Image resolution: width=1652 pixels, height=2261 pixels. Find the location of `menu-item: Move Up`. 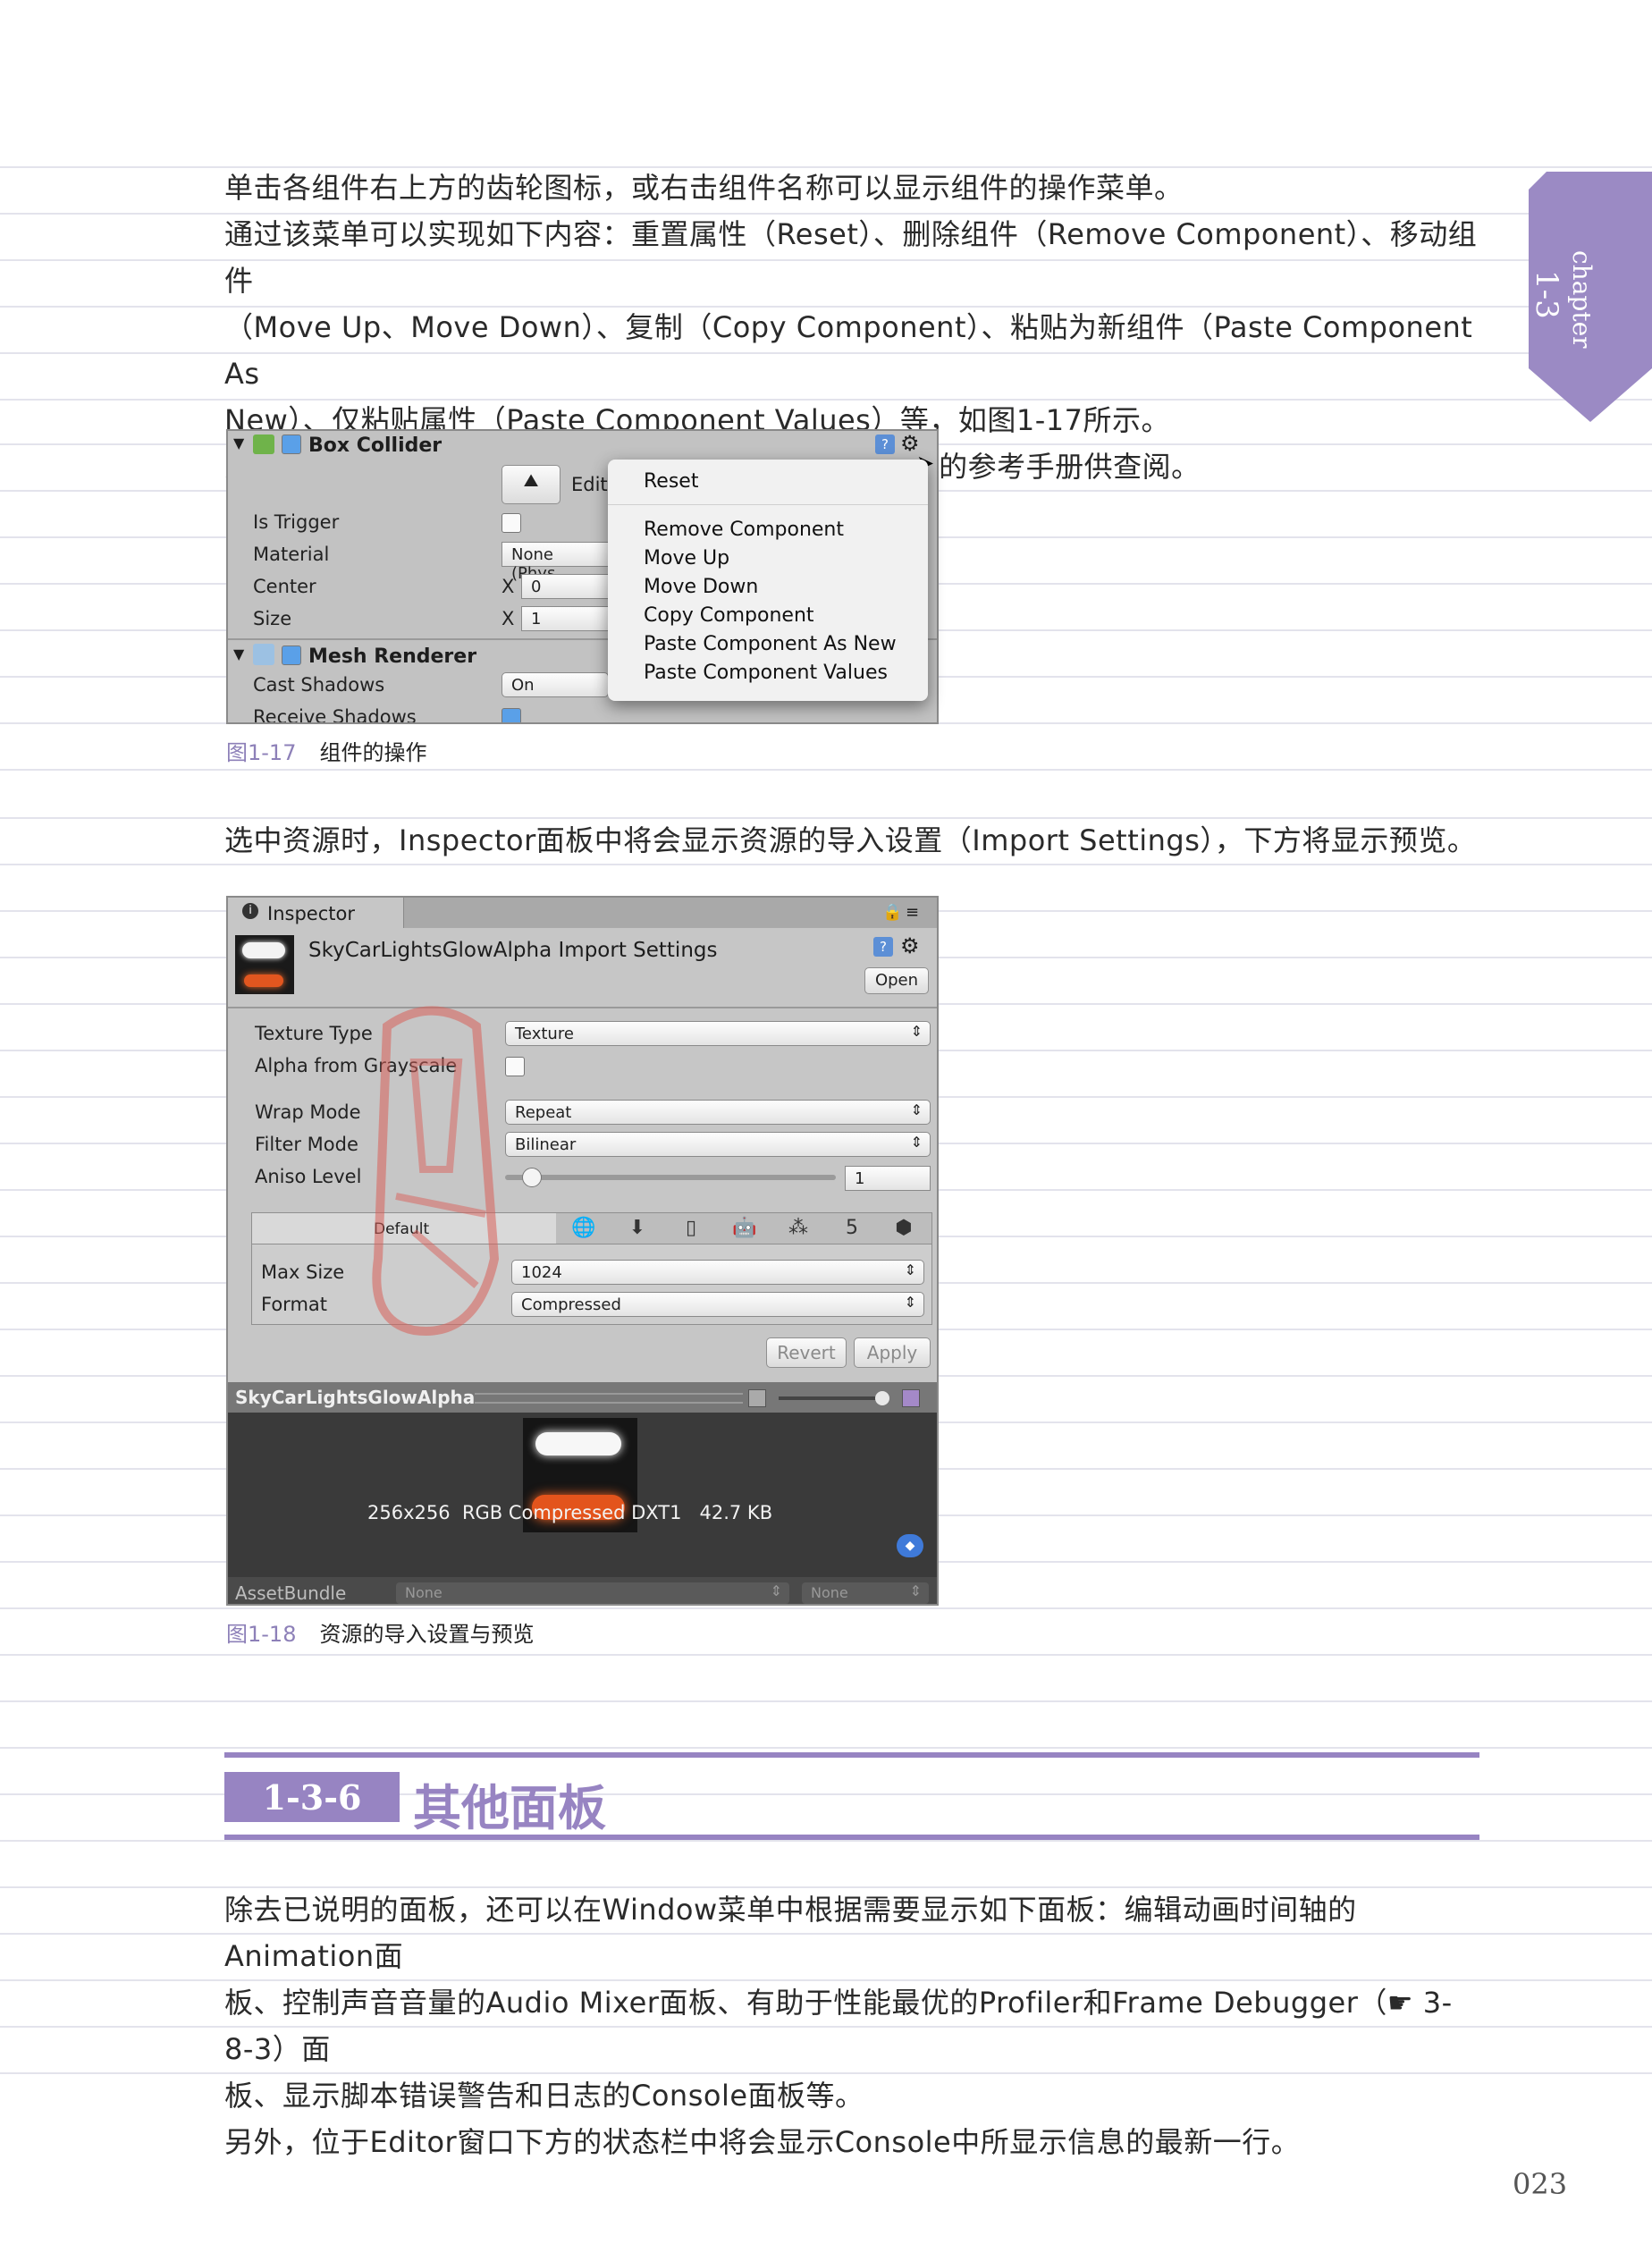

menu-item: Move Up is located at coordinates (686, 558).